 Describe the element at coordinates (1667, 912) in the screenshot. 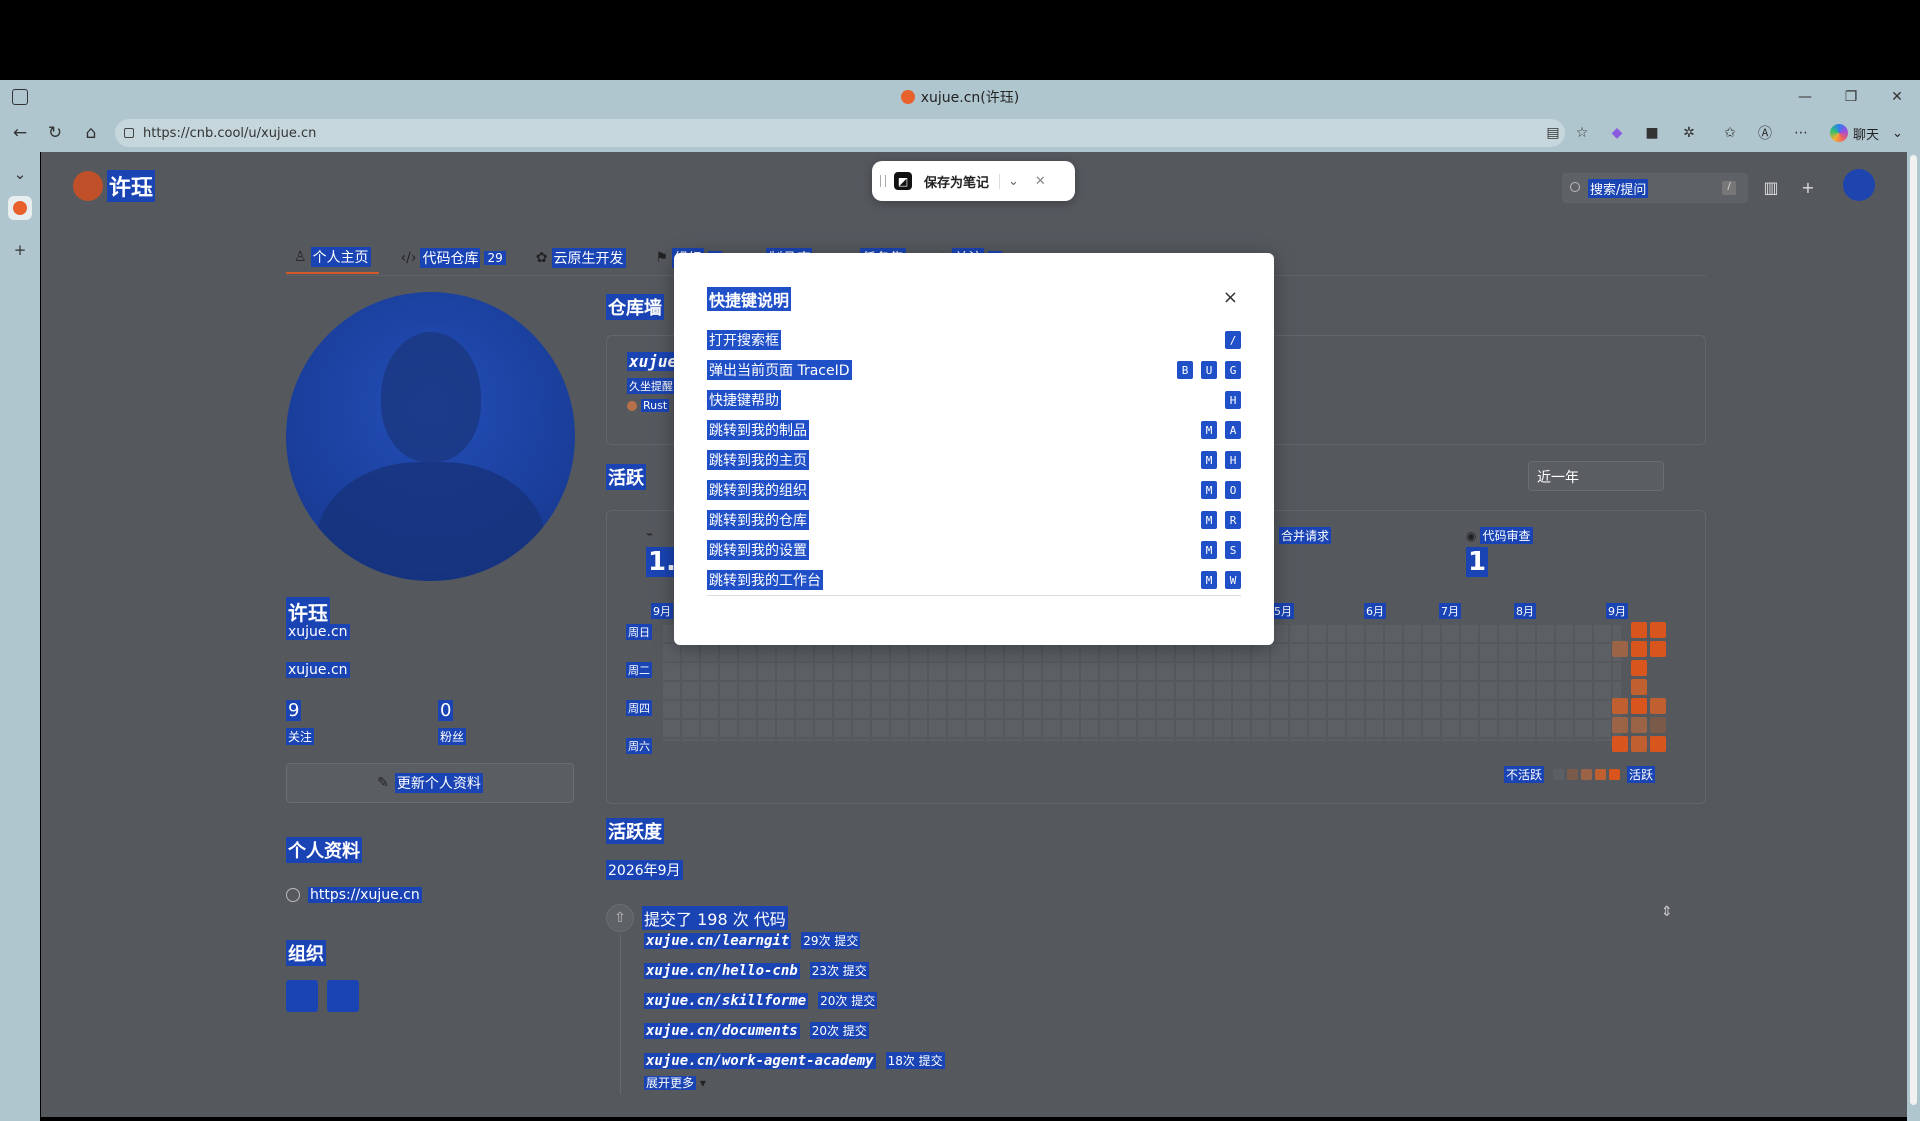

I see `collapse-icon: ⇕` at that location.